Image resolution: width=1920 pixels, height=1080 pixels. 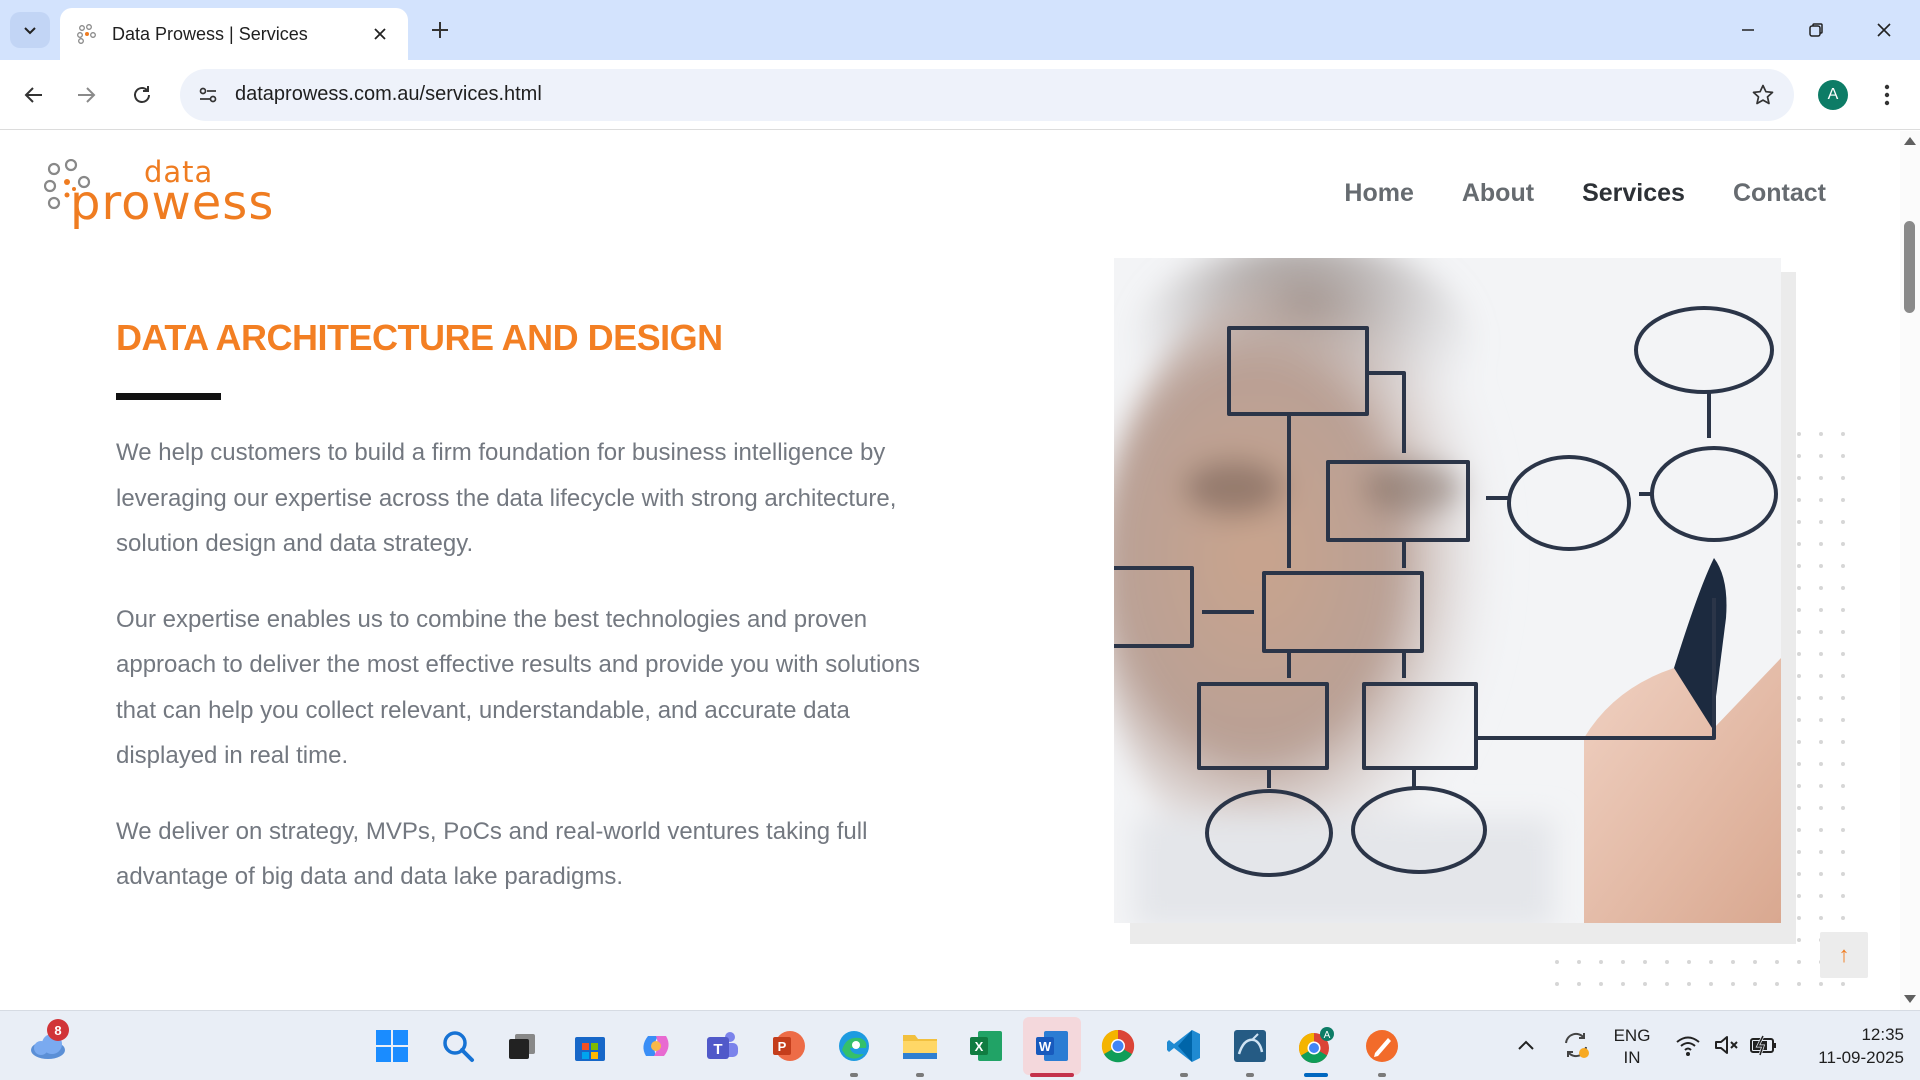 I want to click on pen-app-icon, so click(x=1382, y=1046).